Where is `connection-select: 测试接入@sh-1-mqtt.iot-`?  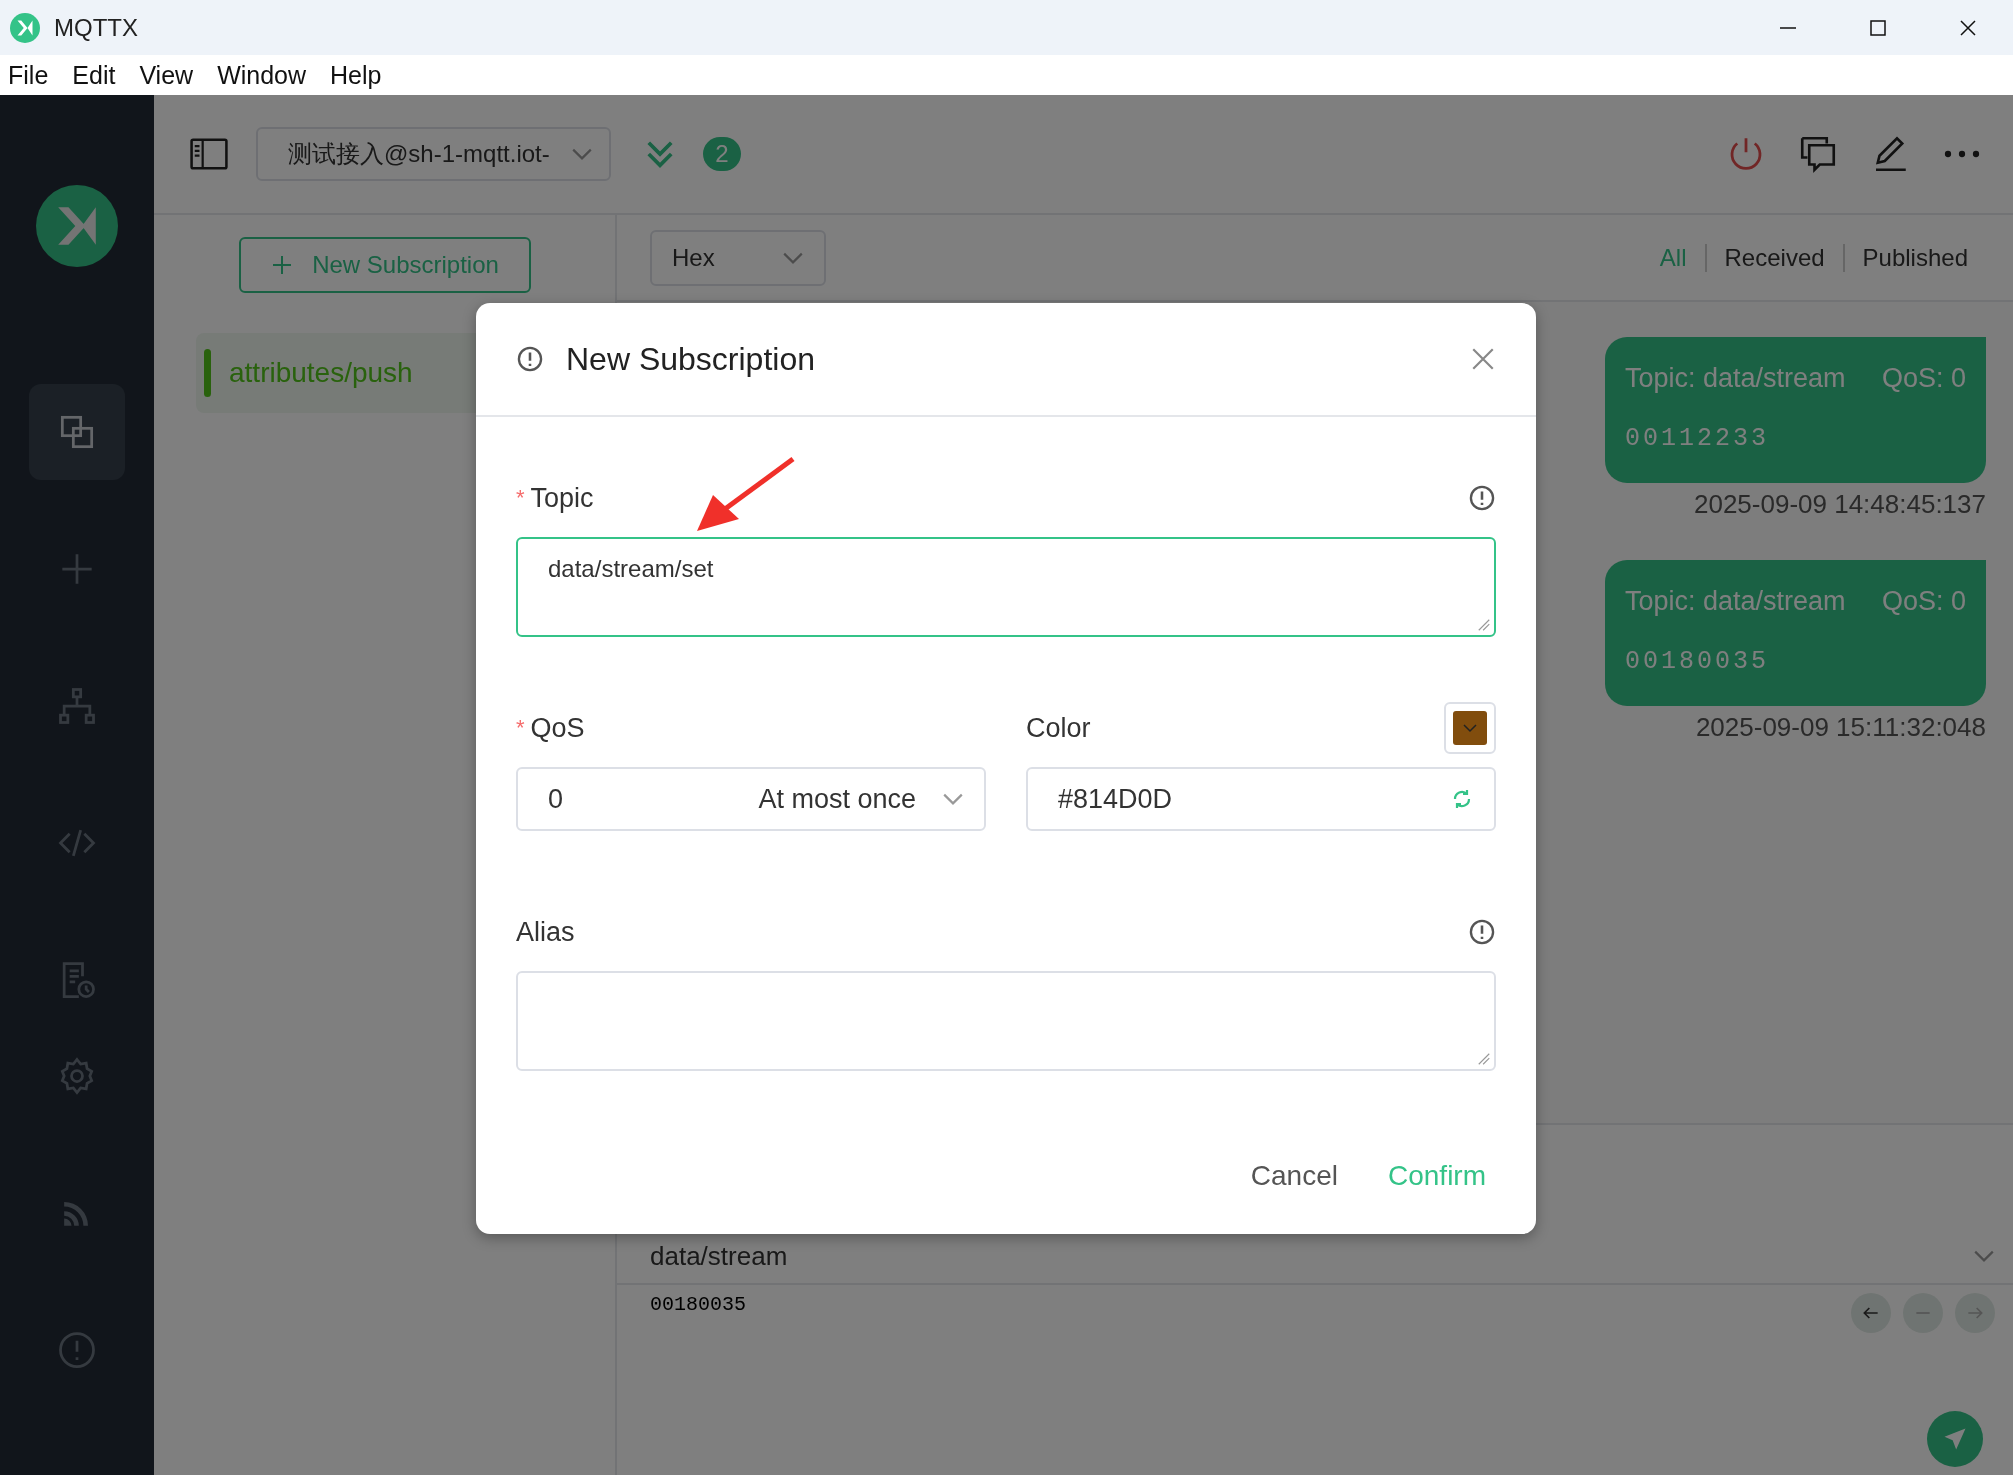
connection-select: 测试接入@sh-1-mqtt.iot- is located at coordinates (433, 154).